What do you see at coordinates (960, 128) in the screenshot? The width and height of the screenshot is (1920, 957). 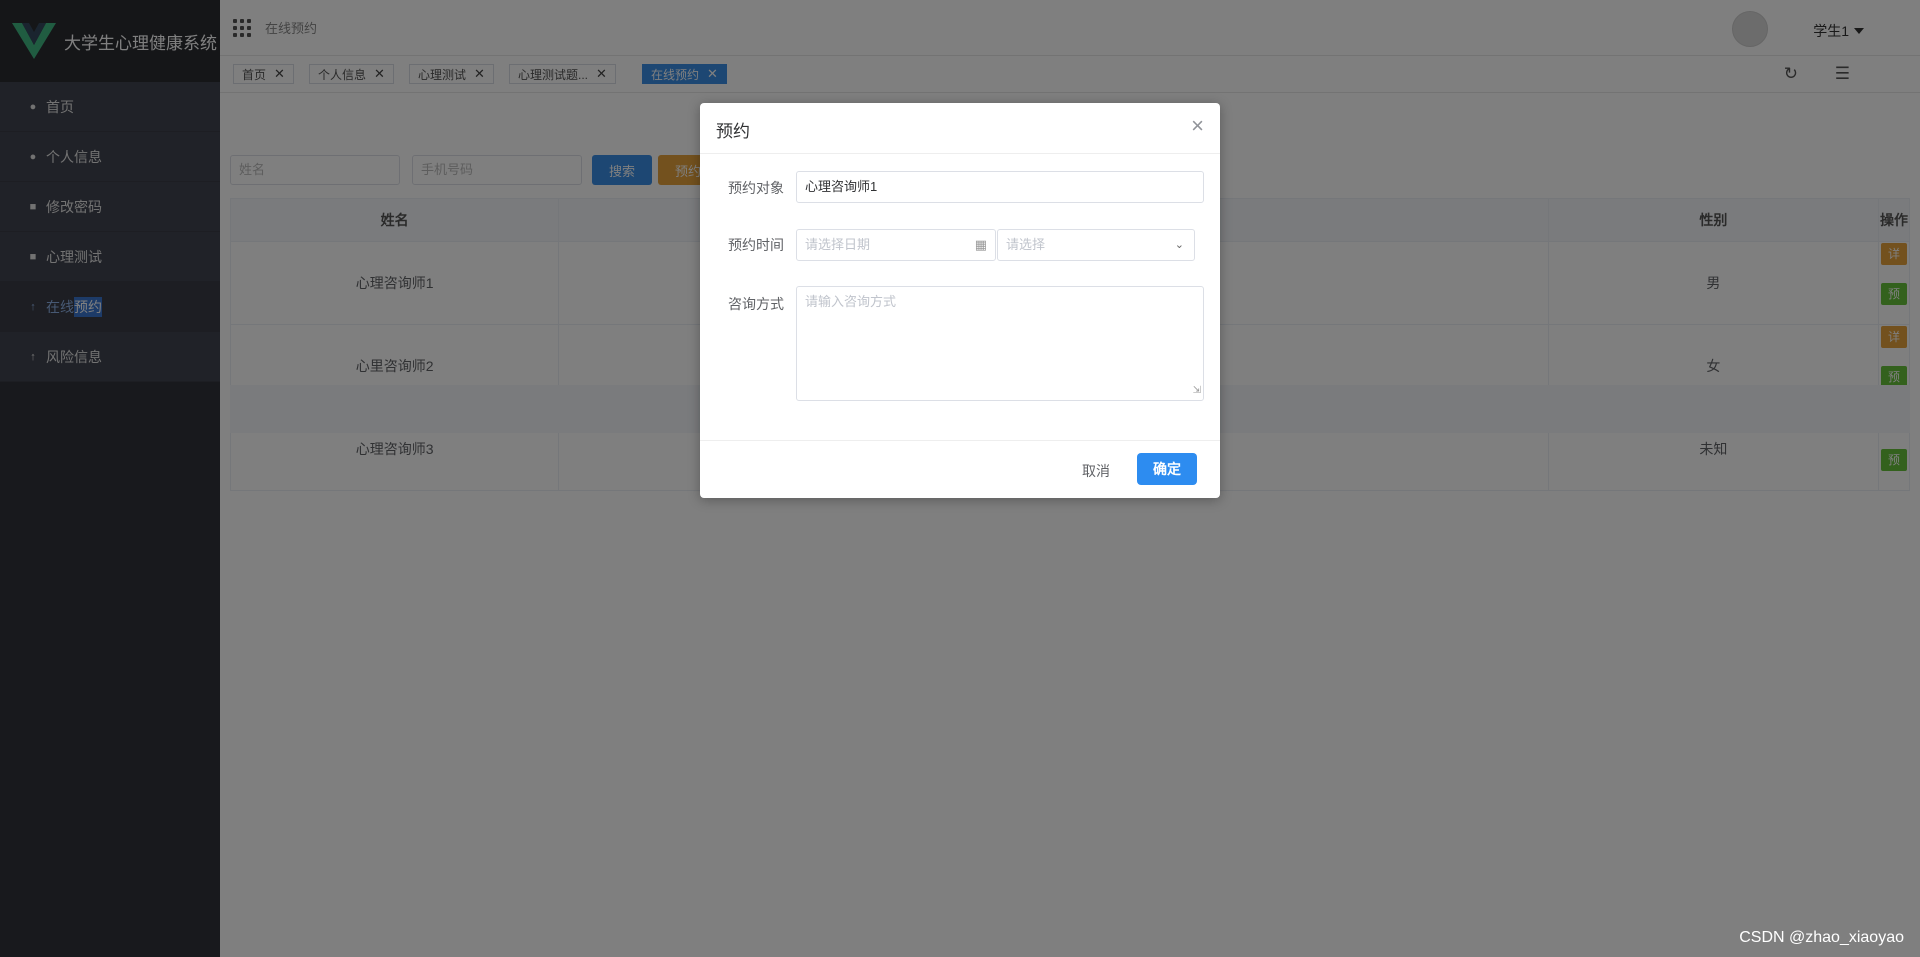 I see `dialog-header: 预约 ×` at bounding box center [960, 128].